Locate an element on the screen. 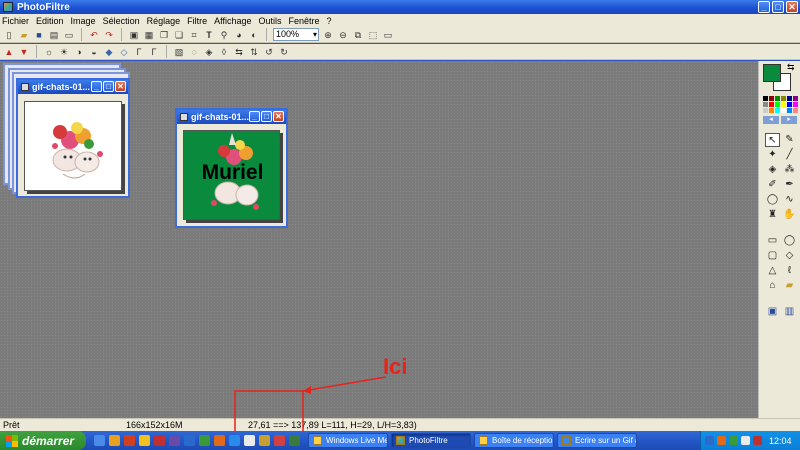 The width and height of the screenshot is (800, 450). brightness-plus-icon: ☼ is located at coordinates (49, 52).